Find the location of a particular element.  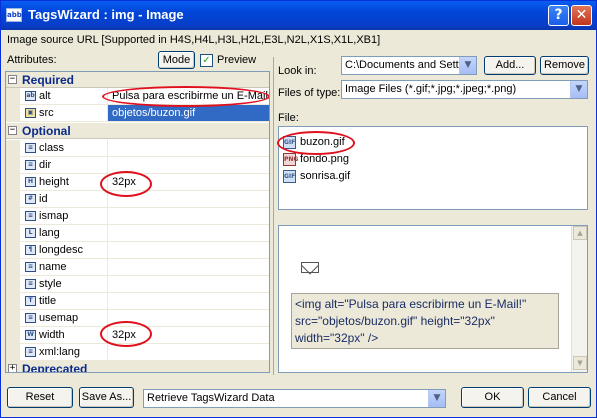

attr-value: Pulsa para escribirme un E-Mail! is located at coordinates (190, 96).